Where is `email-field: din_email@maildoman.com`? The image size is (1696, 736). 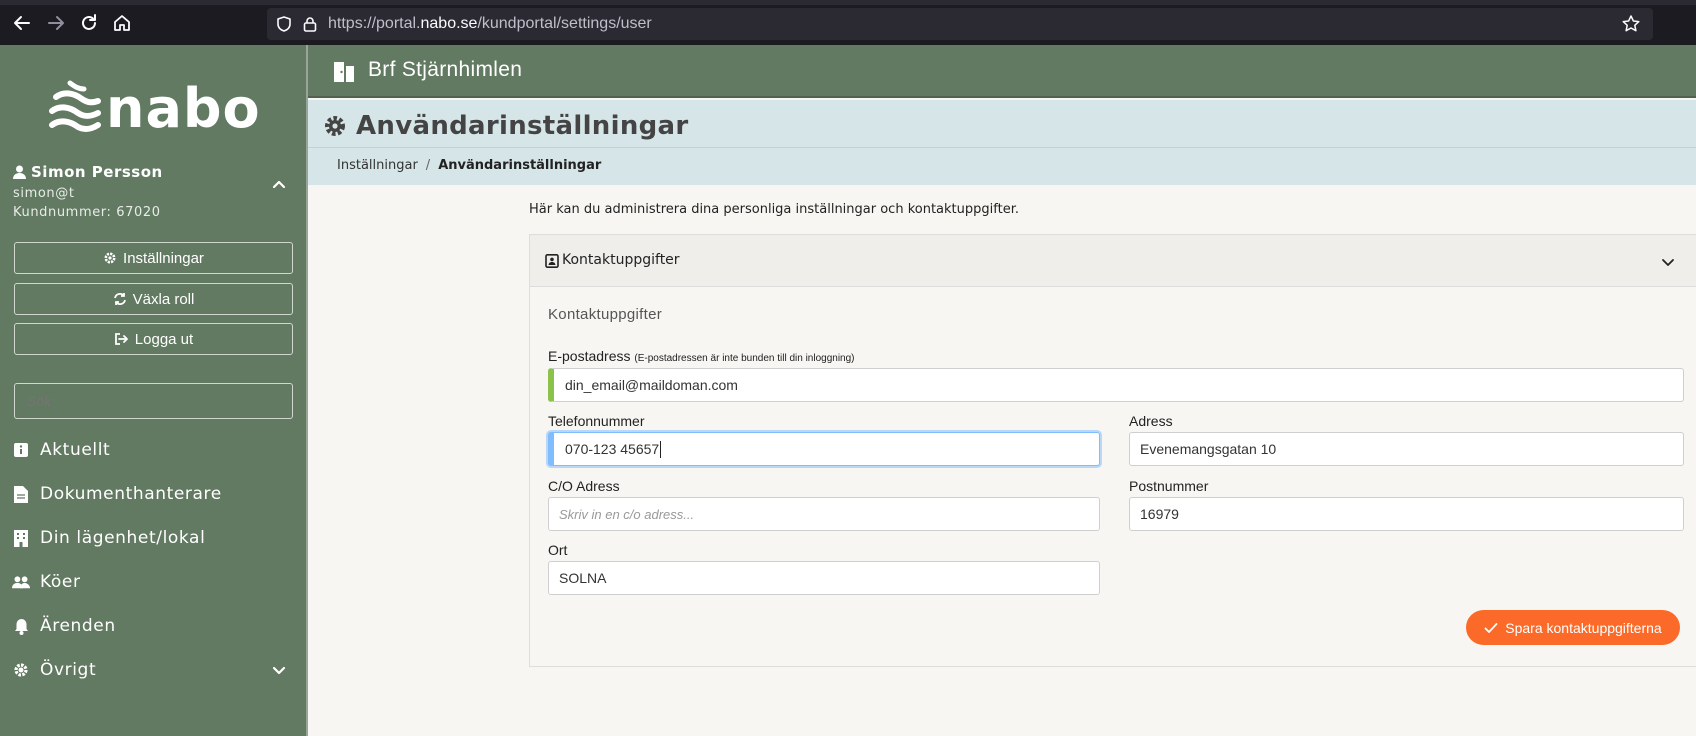 email-field: din_email@maildoman.com is located at coordinates (1116, 385).